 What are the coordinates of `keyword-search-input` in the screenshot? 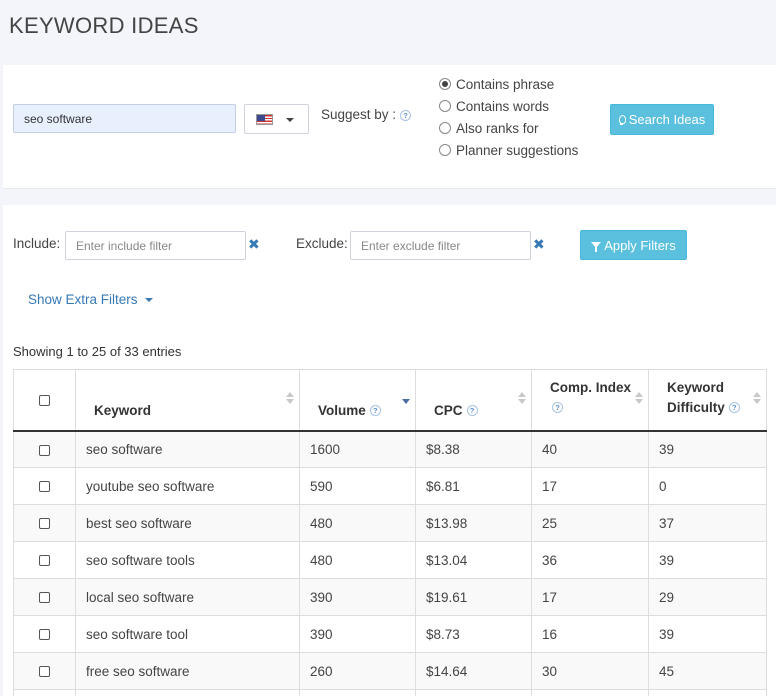 It's located at (124, 118).